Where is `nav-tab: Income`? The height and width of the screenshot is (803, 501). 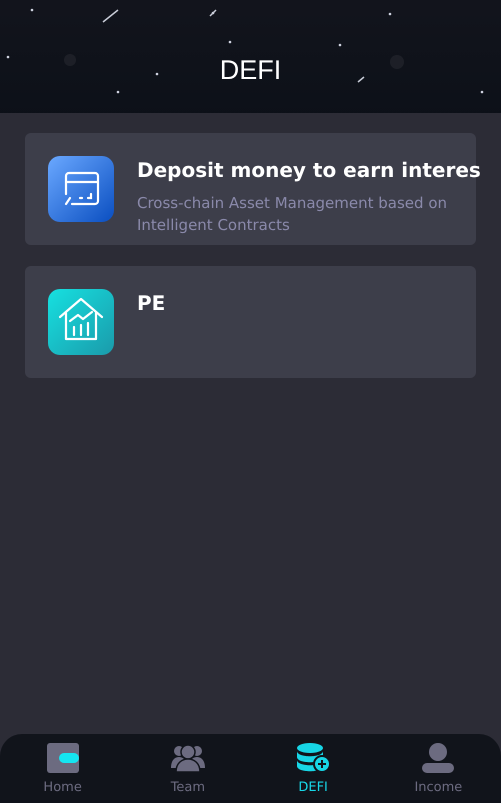
nav-tab: Income is located at coordinates (438, 767).